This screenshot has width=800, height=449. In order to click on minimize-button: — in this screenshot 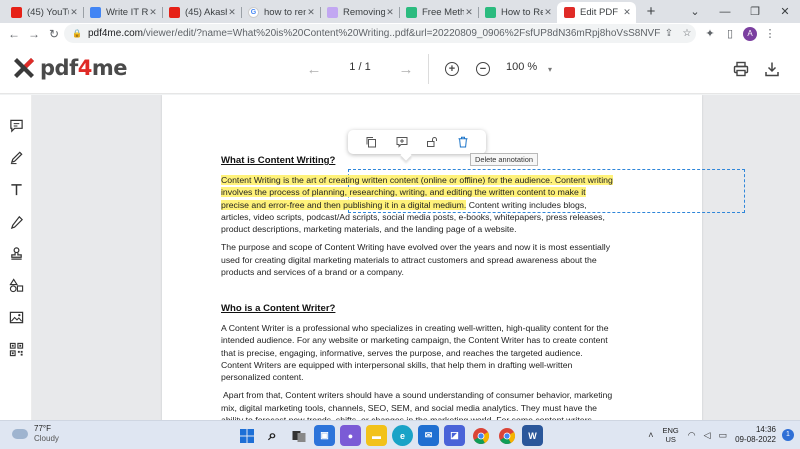, I will do `click(725, 12)`.